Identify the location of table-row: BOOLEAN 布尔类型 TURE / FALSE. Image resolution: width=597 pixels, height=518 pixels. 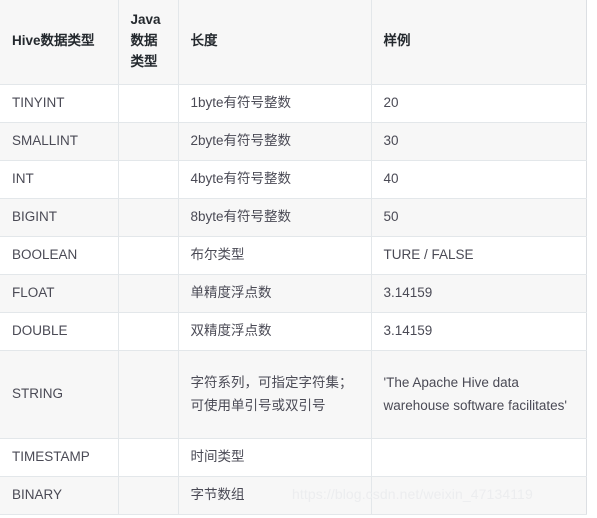
(293, 255).